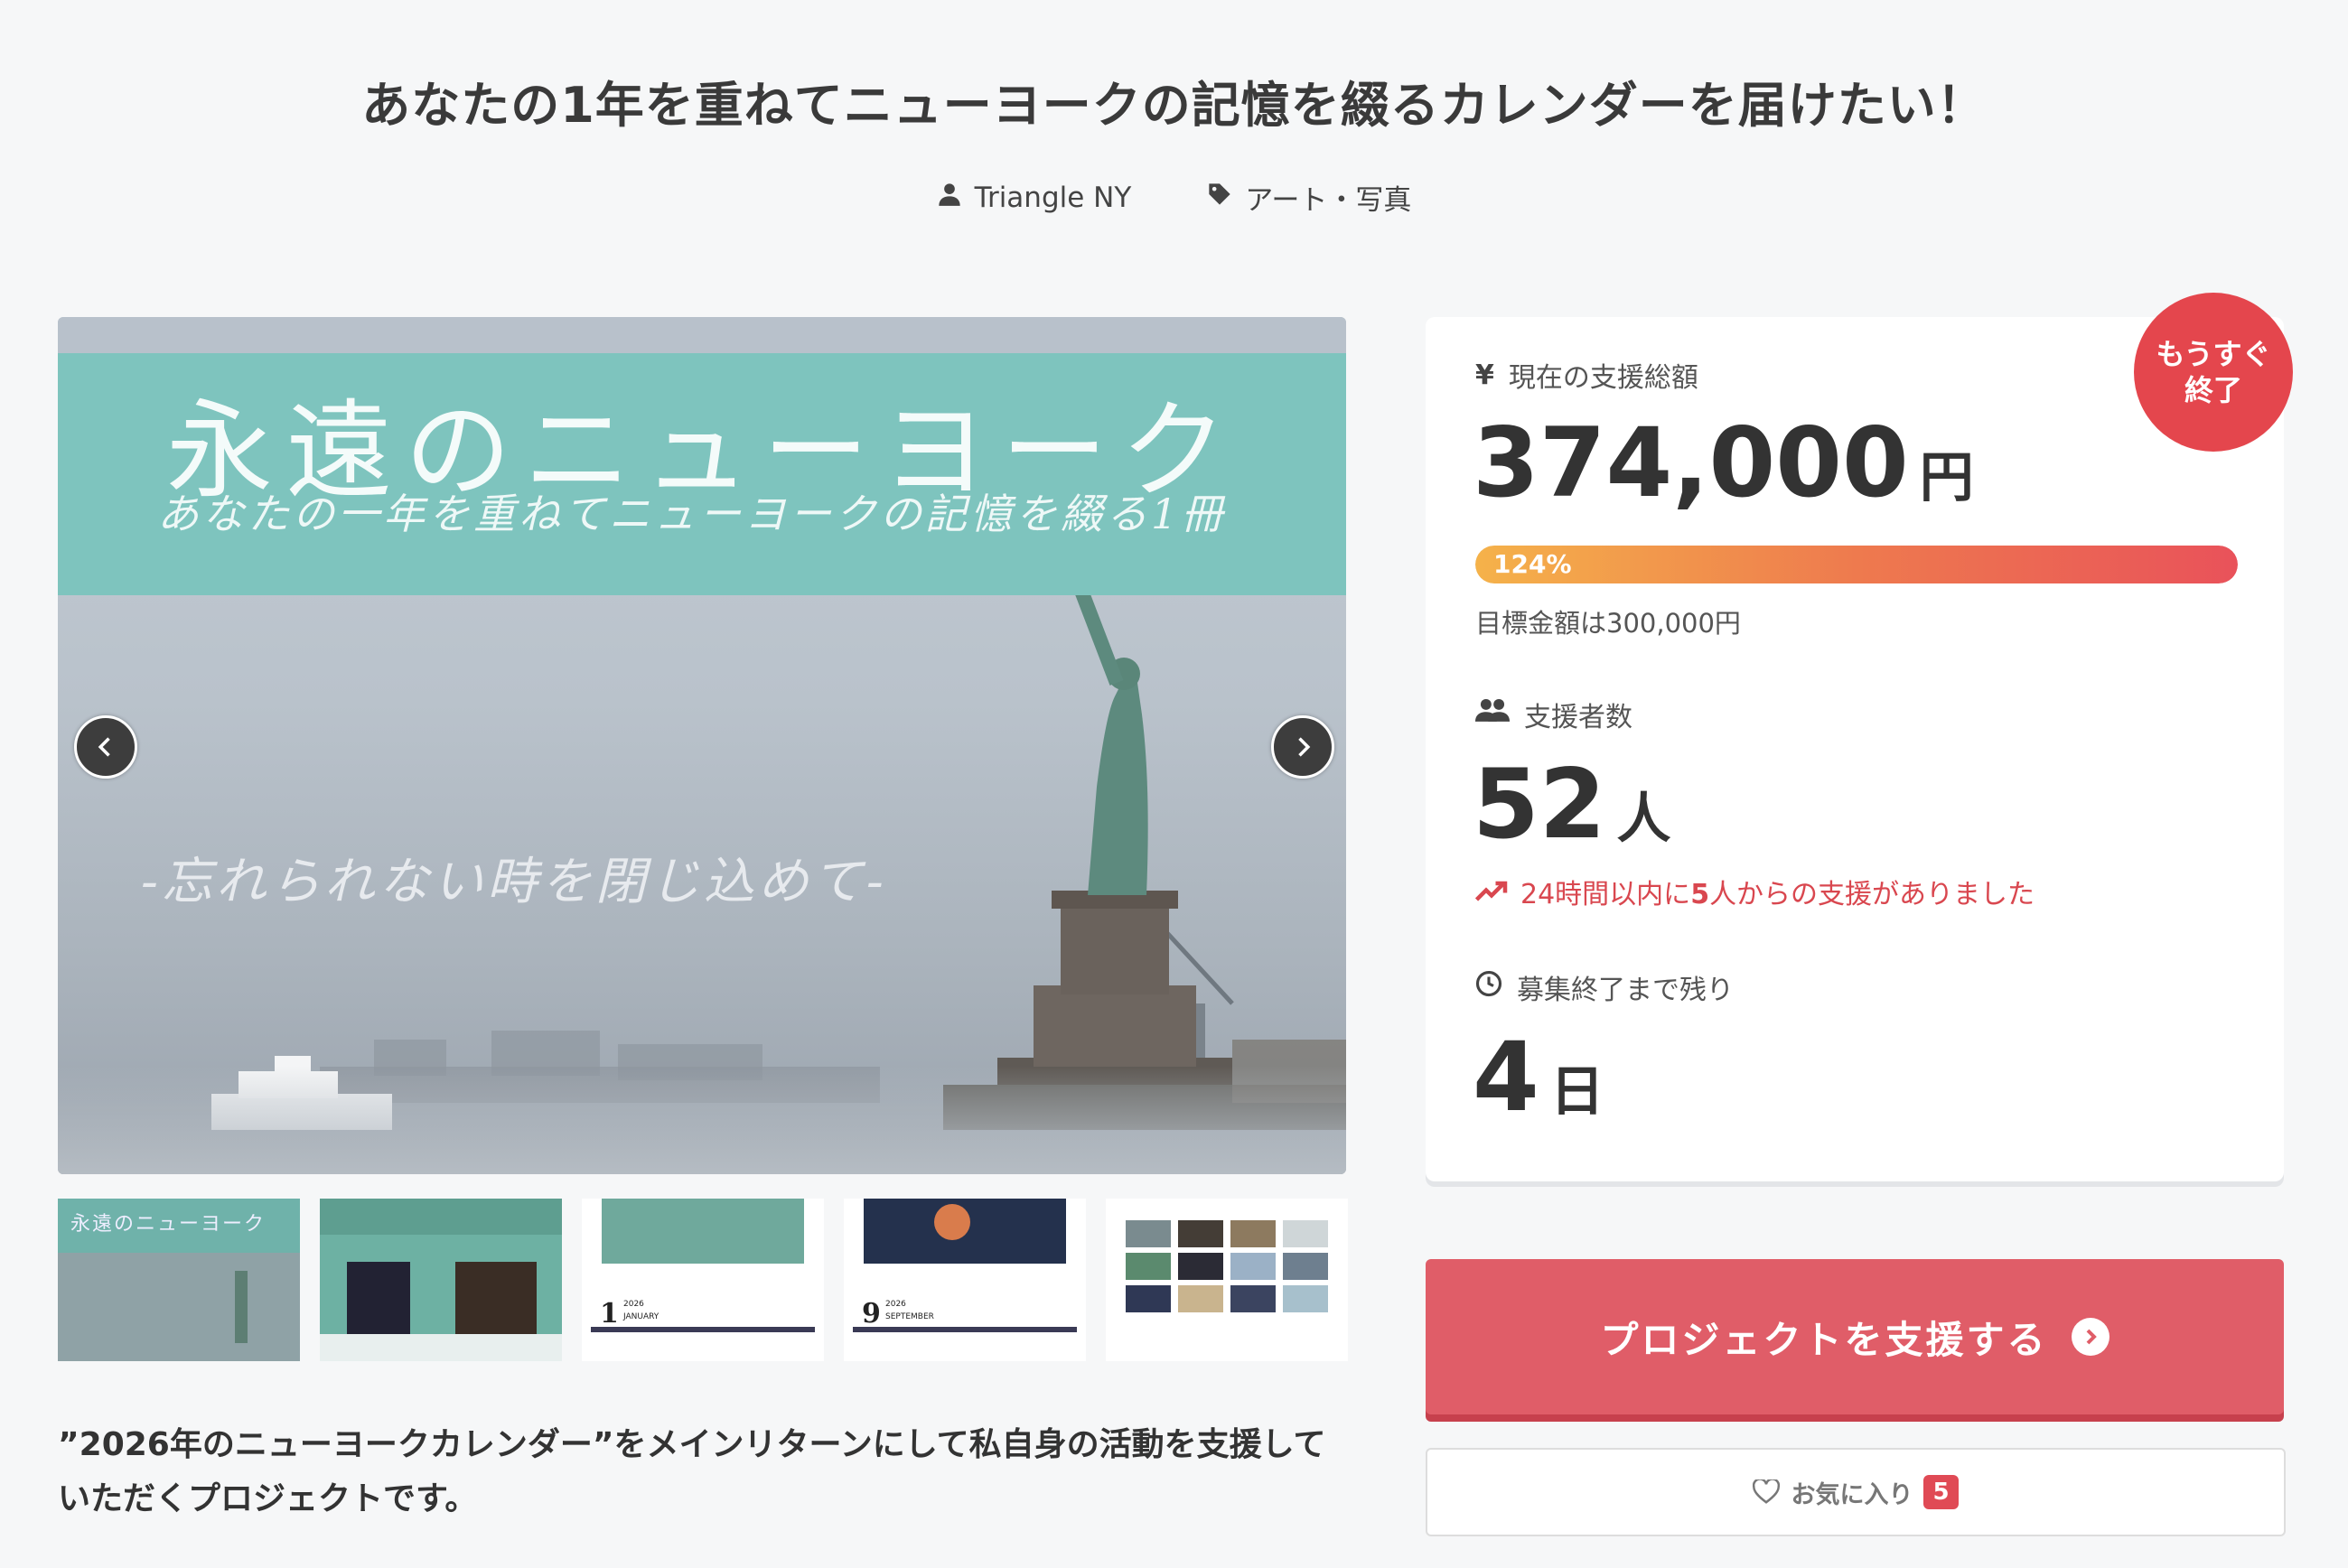 This screenshot has height=1568, width=2348. I want to click on support-project-button: プロジェクトを支援する, so click(1855, 1336).